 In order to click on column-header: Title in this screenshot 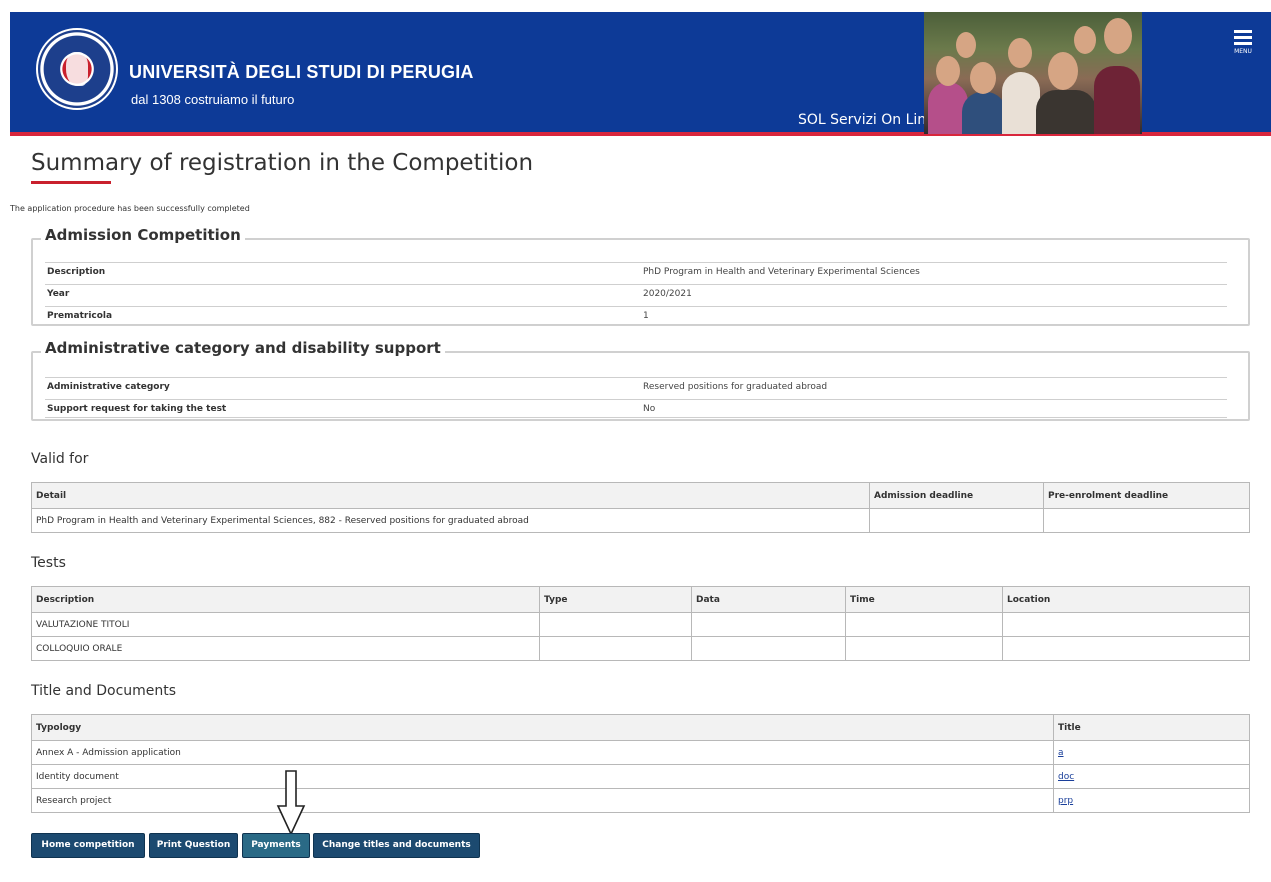, I will do `click(1151, 727)`.